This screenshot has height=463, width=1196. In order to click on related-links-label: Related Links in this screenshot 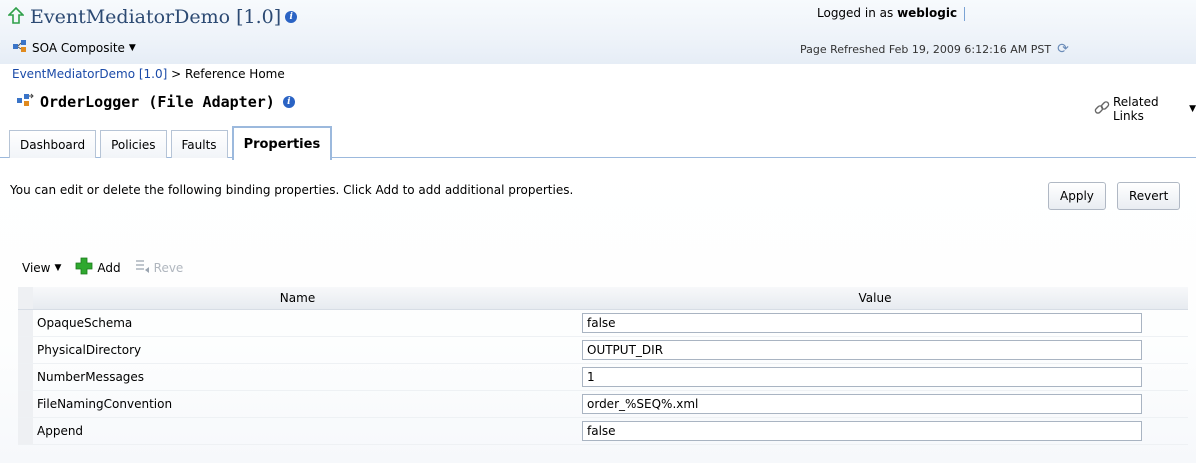, I will do `click(1136, 109)`.